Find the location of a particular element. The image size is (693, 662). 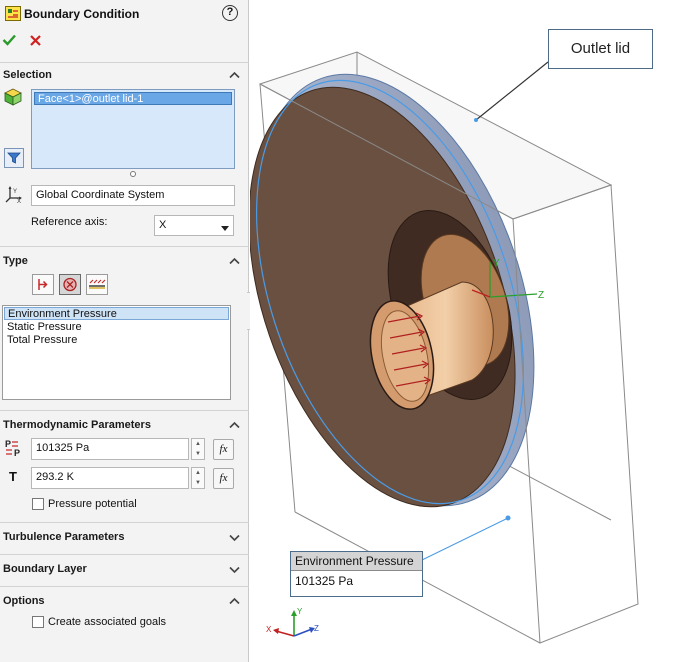

global-axis-triad: X Y Z is located at coordinates (292, 622).